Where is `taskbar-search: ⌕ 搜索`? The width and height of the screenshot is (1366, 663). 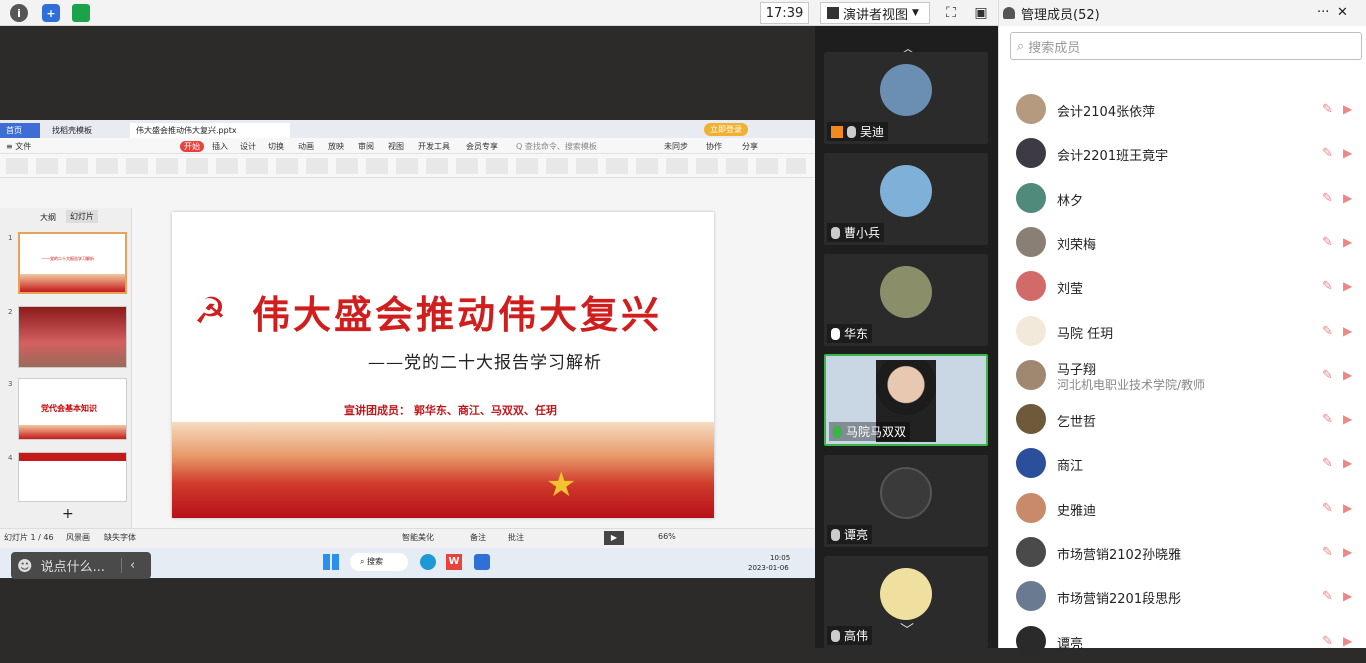 taskbar-search: ⌕ 搜索 is located at coordinates (379, 562).